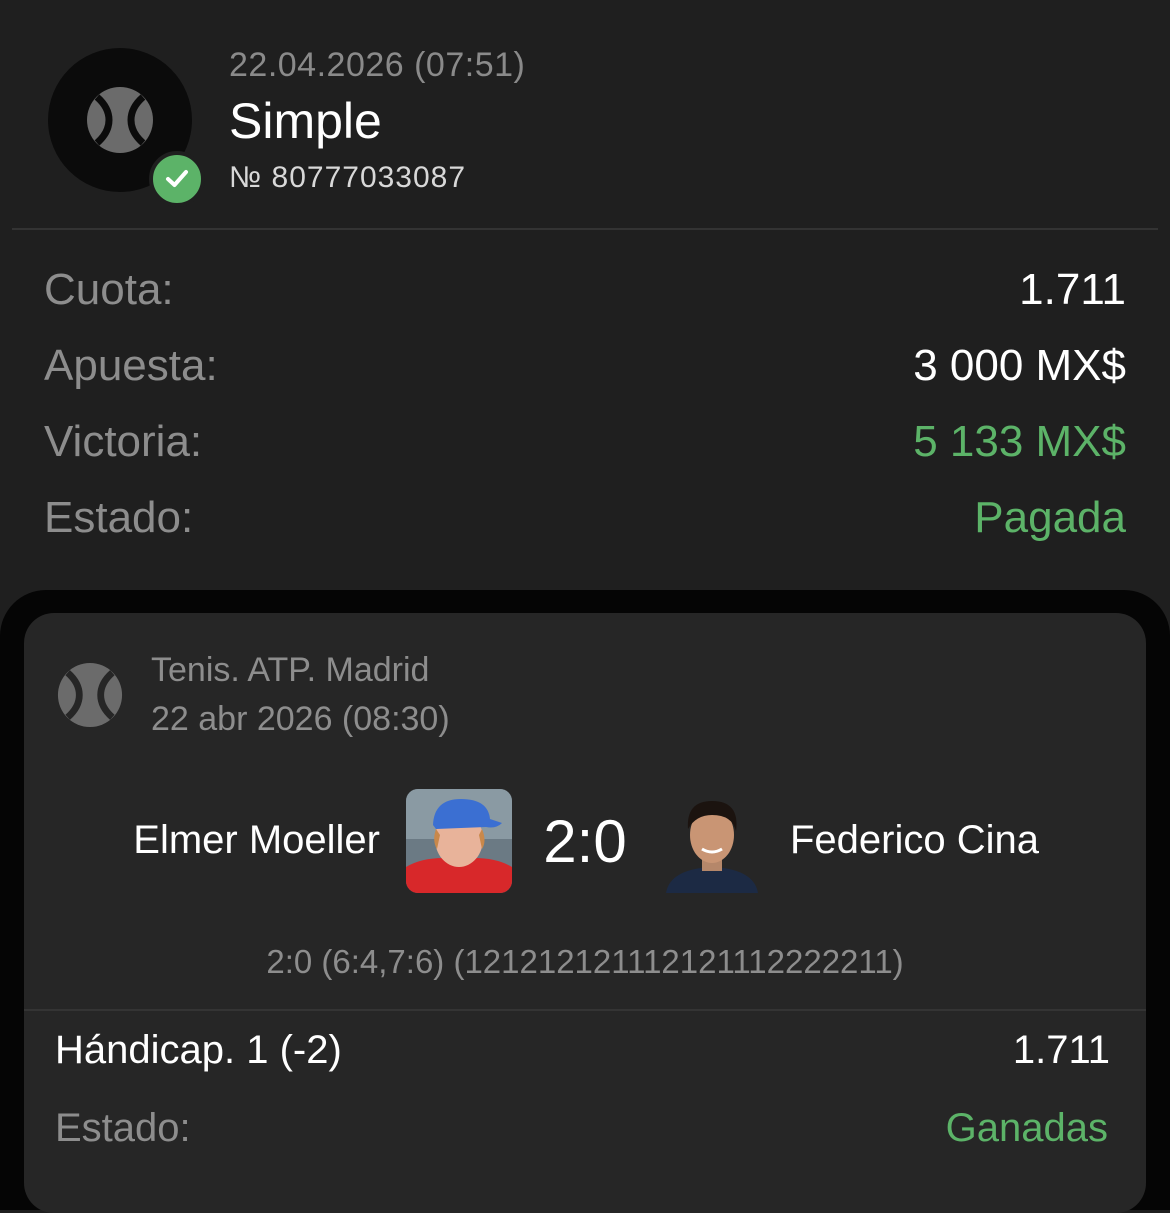 The image size is (1170, 1213). What do you see at coordinates (585, 523) in the screenshot?
I see `summary-row-status: Estado: Pagada` at bounding box center [585, 523].